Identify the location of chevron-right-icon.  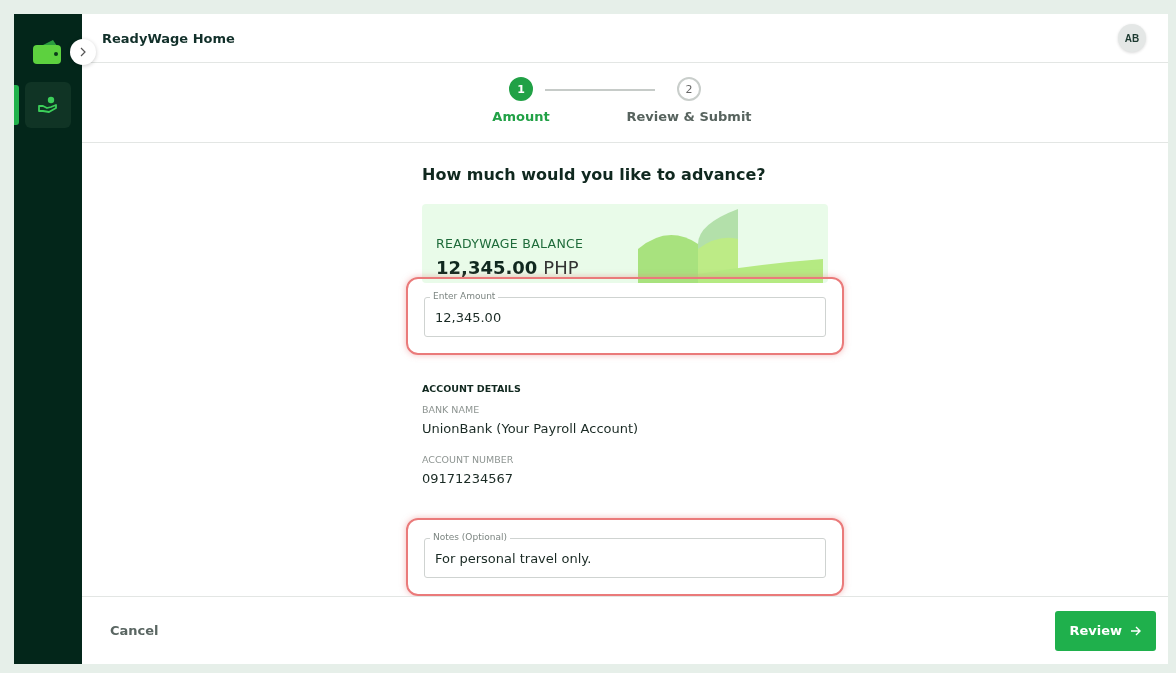
(83, 52).